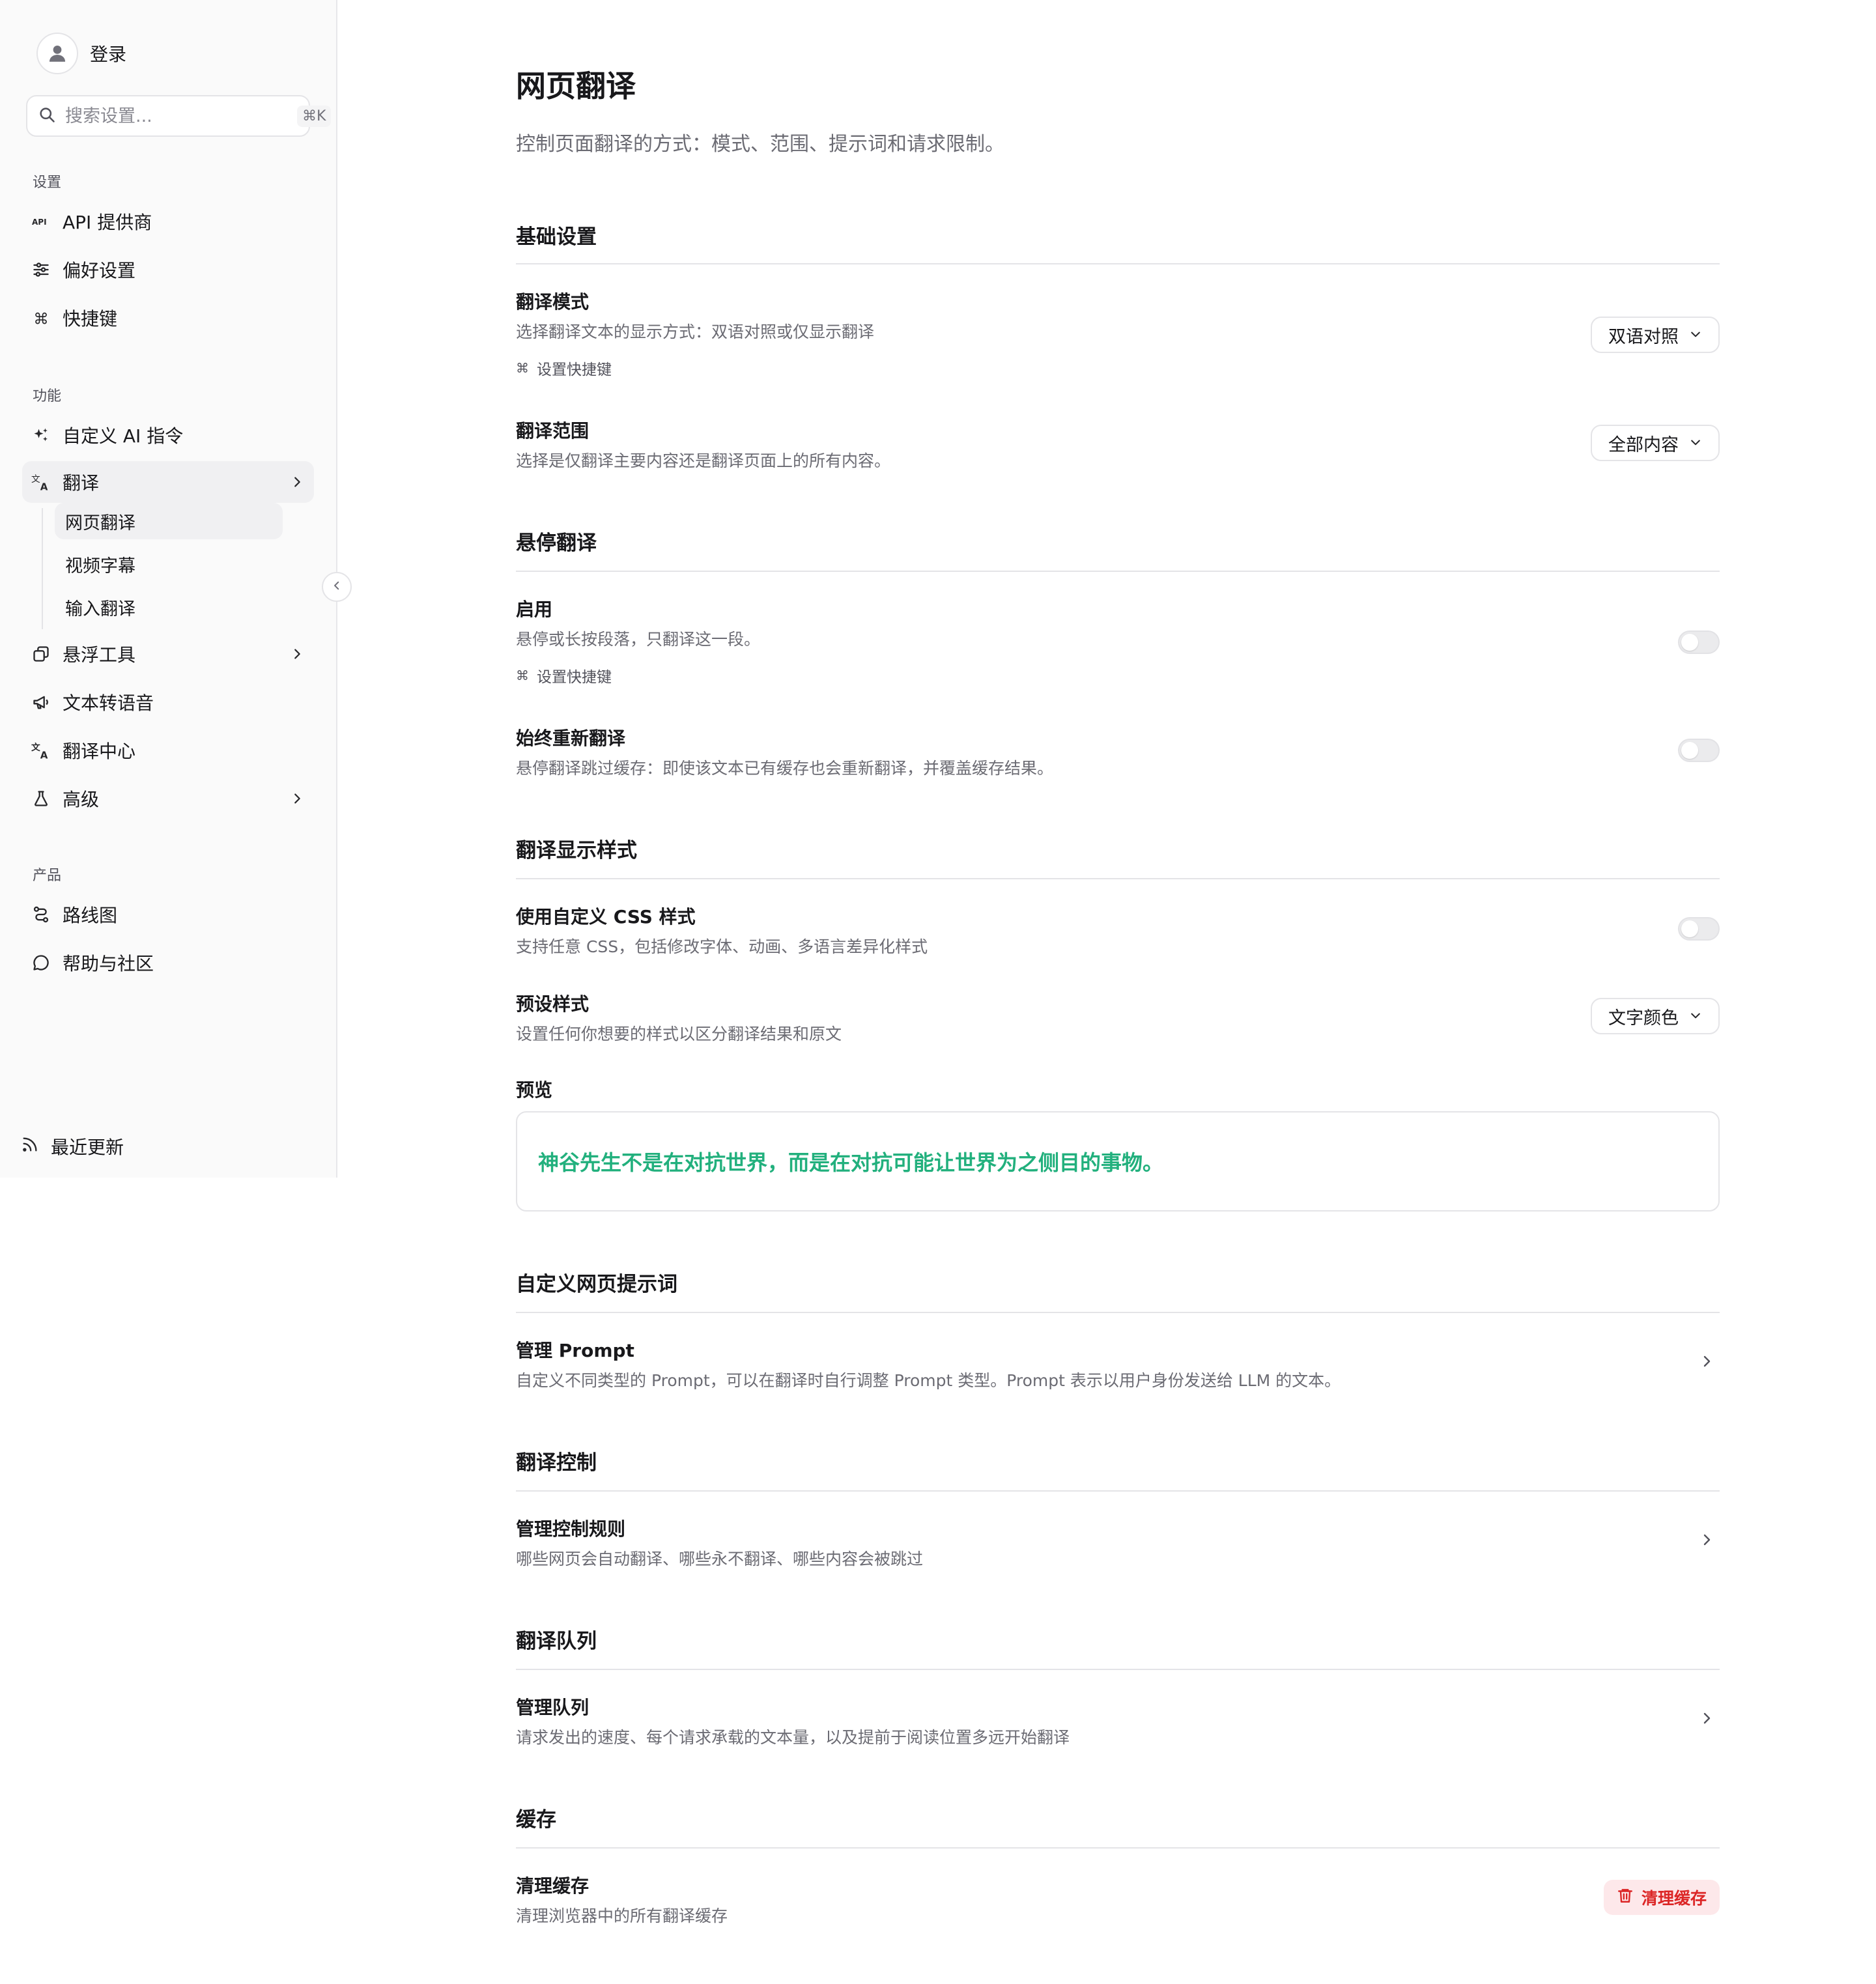  I want to click on setting-desc-manage-queue: 请求发出的速度、每个请求承载的文本量，以及提前于阅读位置多远开始翻译, so click(793, 1737).